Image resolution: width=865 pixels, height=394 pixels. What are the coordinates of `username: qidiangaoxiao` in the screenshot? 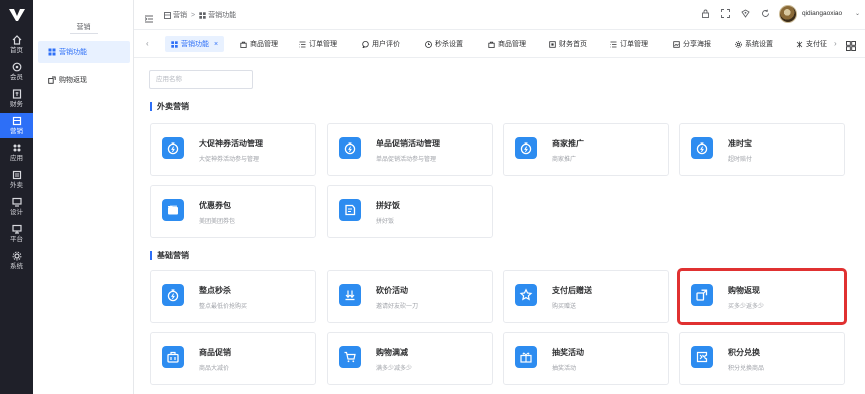 It's located at (822, 13).